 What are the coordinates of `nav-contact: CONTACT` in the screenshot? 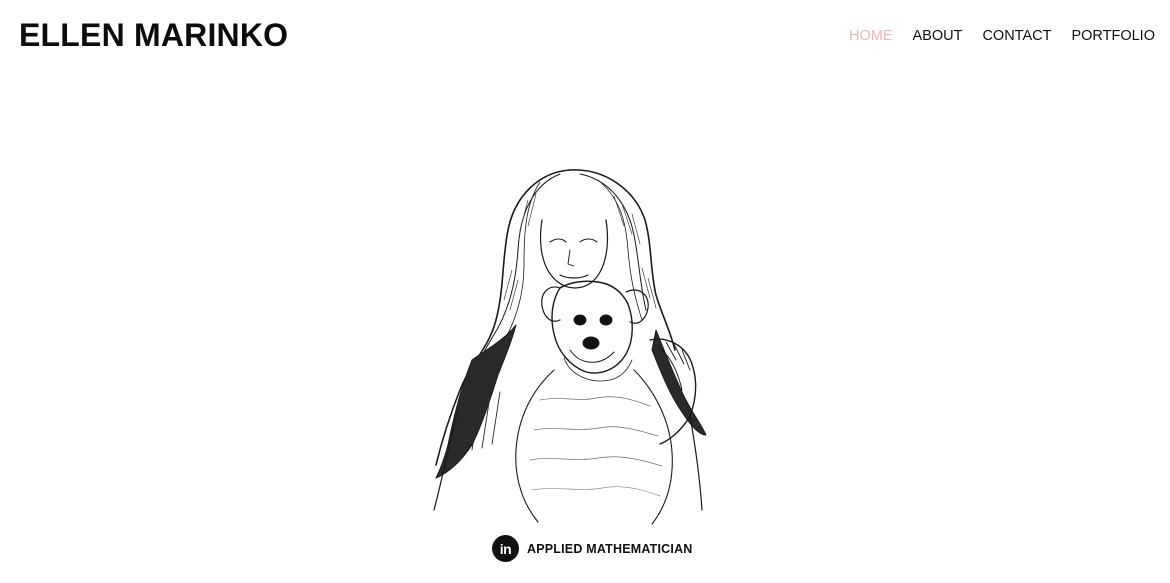 It's located at (1016, 36).